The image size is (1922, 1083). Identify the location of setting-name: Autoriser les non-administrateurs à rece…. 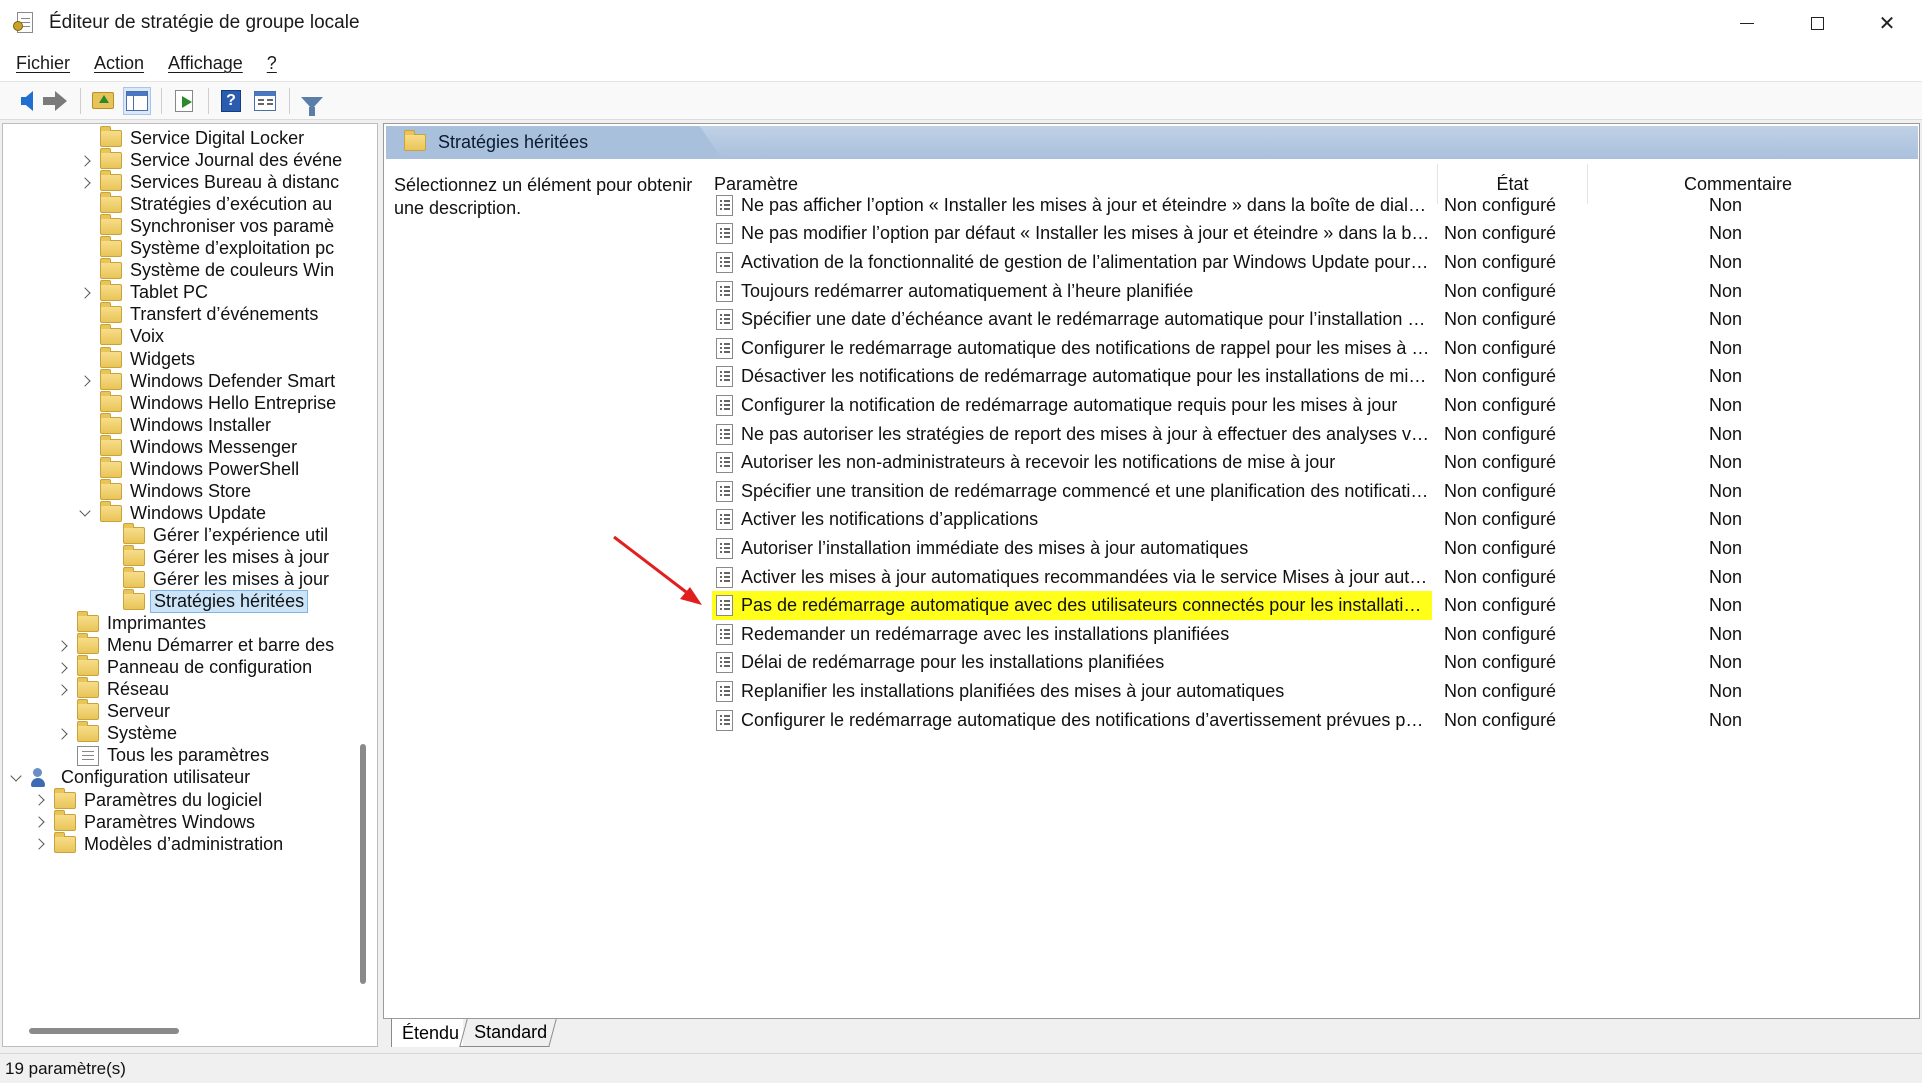
(1038, 462).